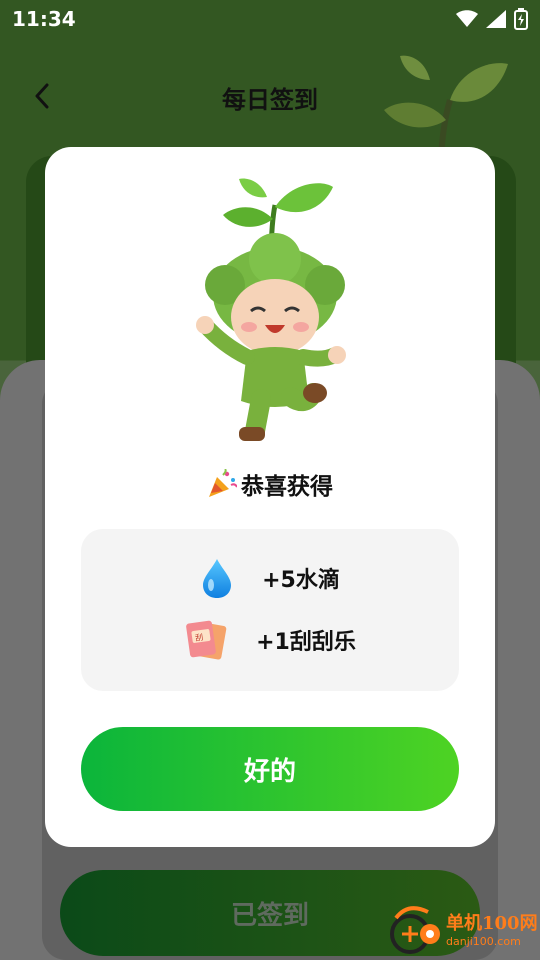 This screenshot has height=960, width=540. Describe the element at coordinates (467, 18) in the screenshot. I see `wifi-icon` at that location.